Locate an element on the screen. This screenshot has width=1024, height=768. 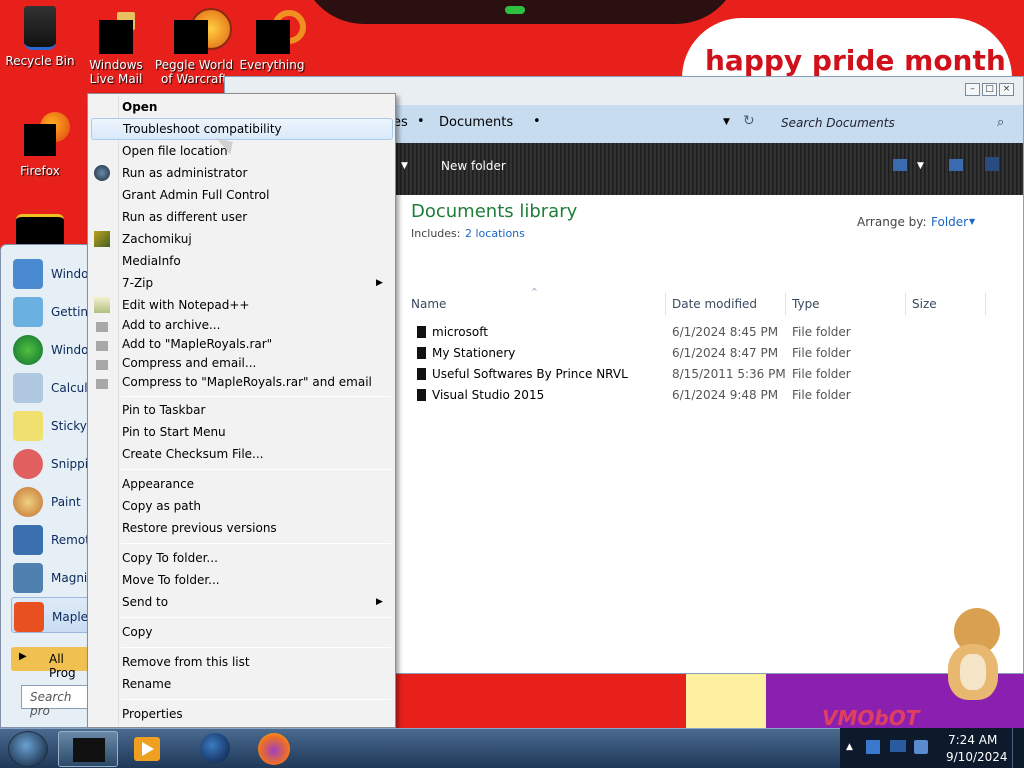
column-header-size: Size is located at coordinates (924, 304).